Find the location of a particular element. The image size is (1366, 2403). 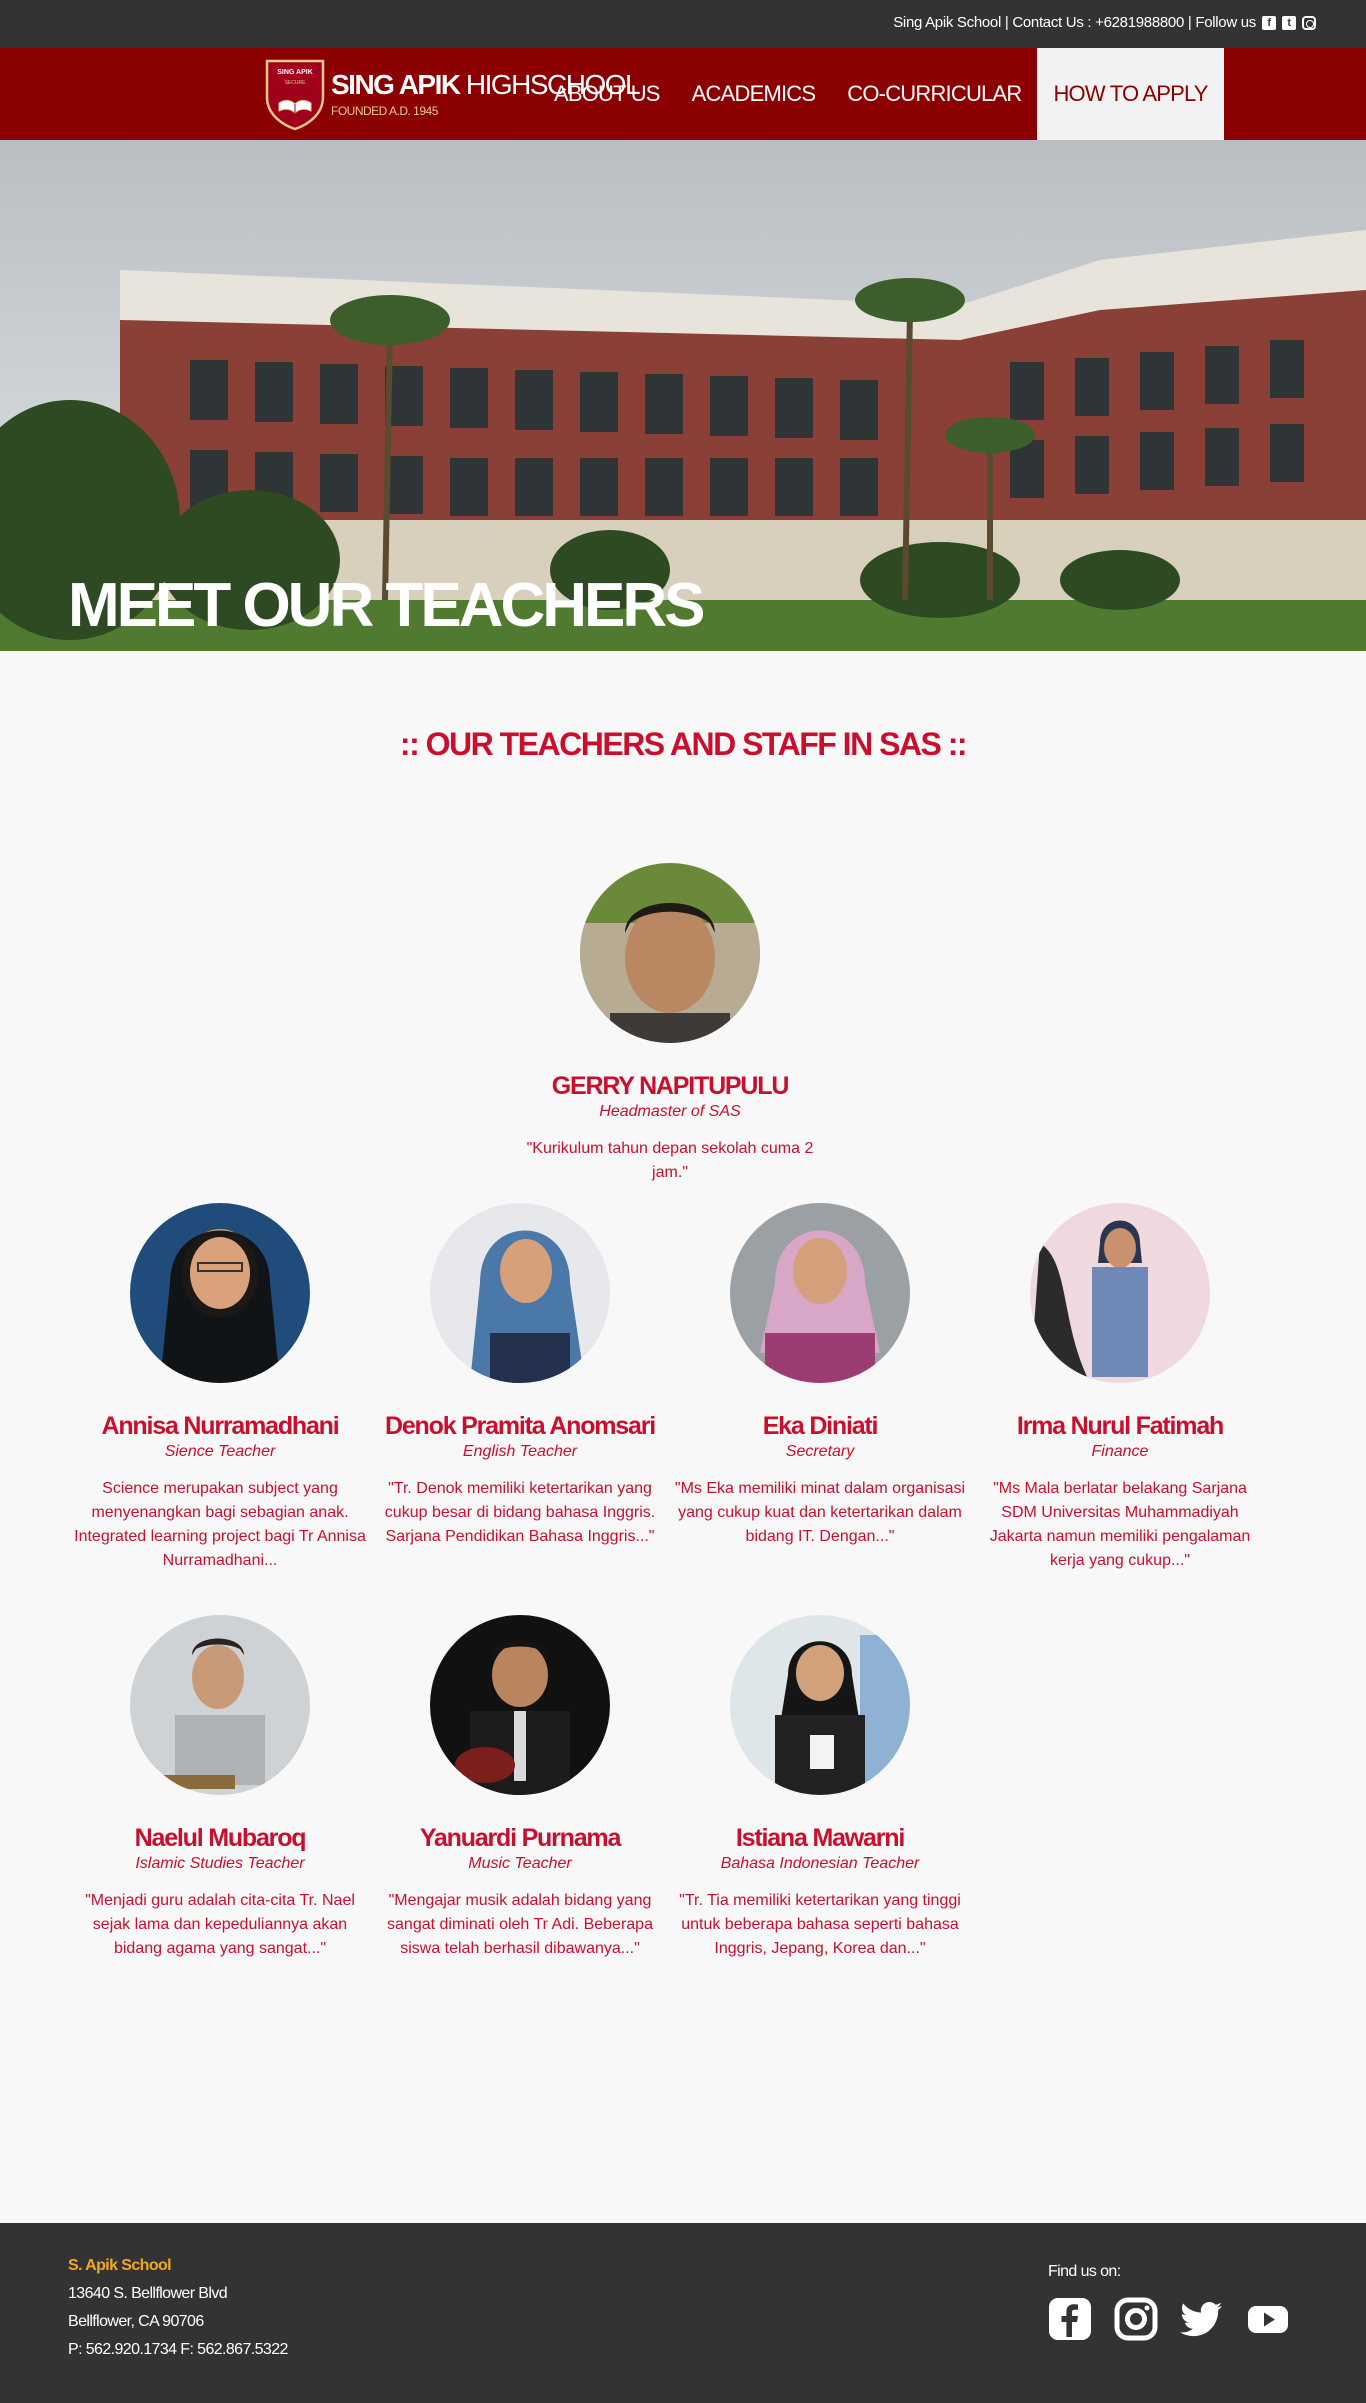

teacher-role: Finance is located at coordinates (1120, 1451).